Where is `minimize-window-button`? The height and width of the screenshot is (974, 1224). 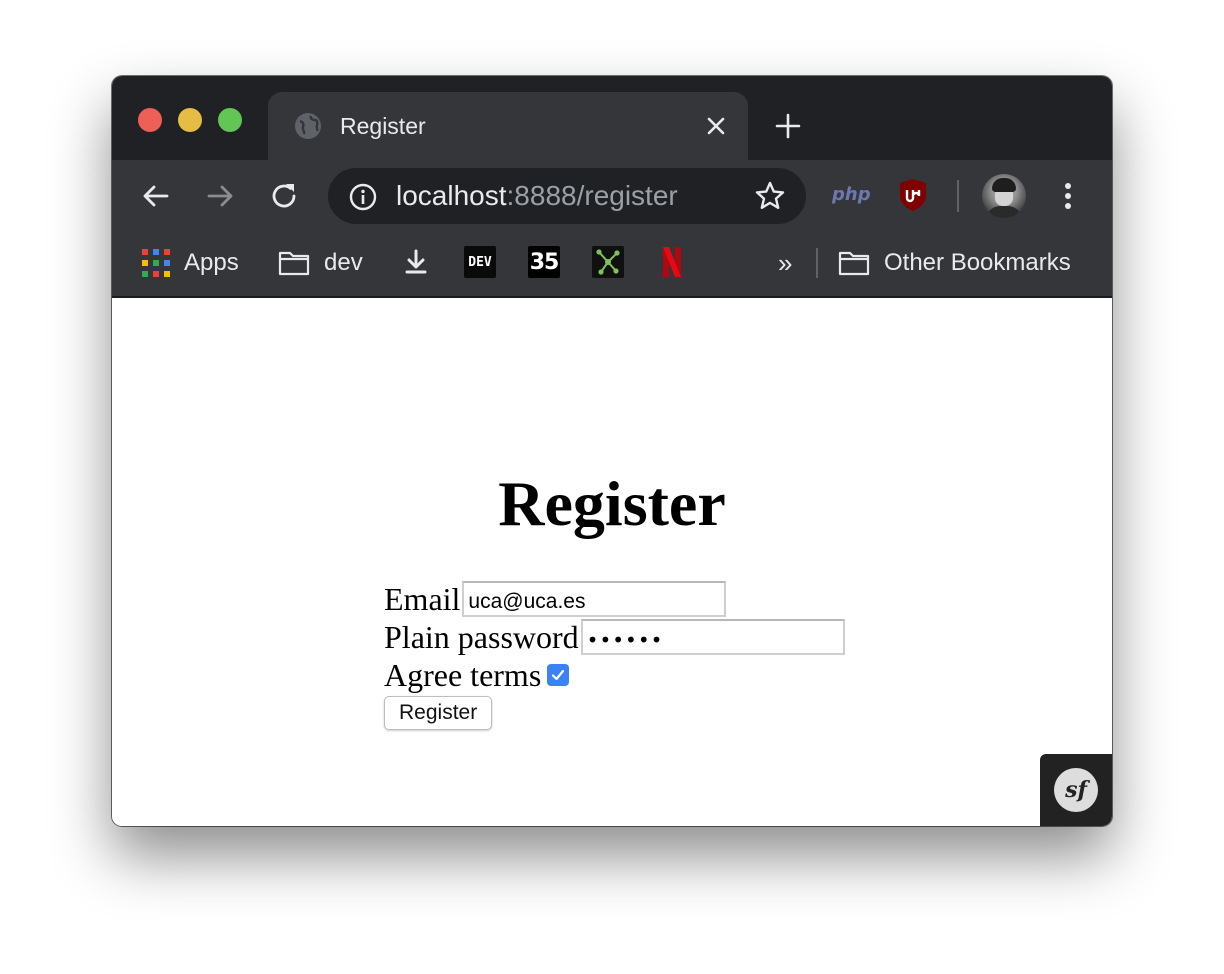
minimize-window-button is located at coordinates (190, 120).